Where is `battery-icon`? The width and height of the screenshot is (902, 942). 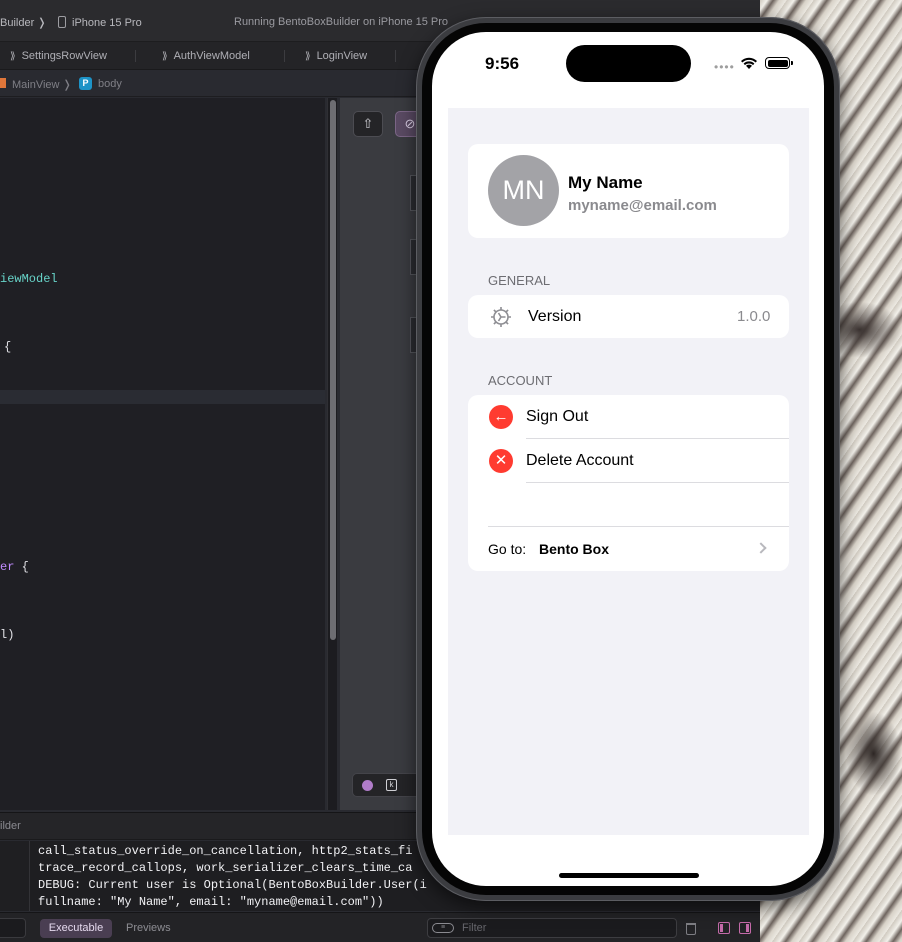 battery-icon is located at coordinates (779, 63).